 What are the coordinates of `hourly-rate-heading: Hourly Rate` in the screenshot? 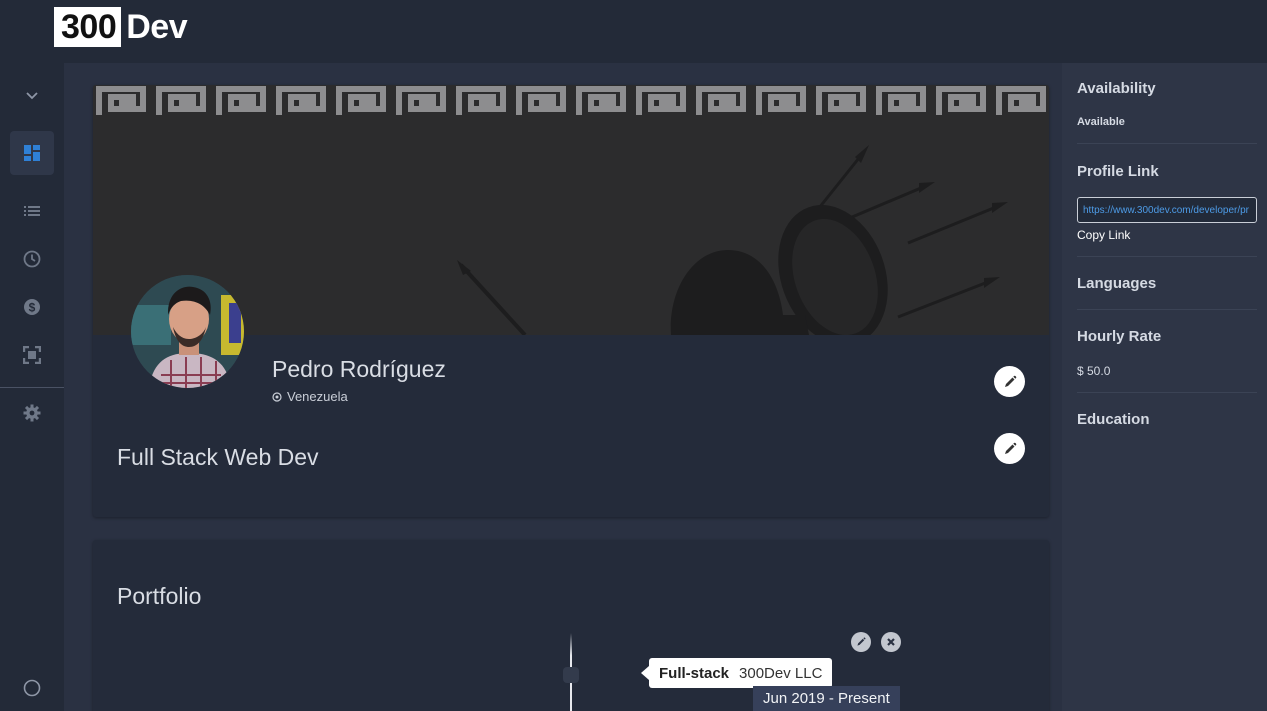 It's located at (1119, 336).